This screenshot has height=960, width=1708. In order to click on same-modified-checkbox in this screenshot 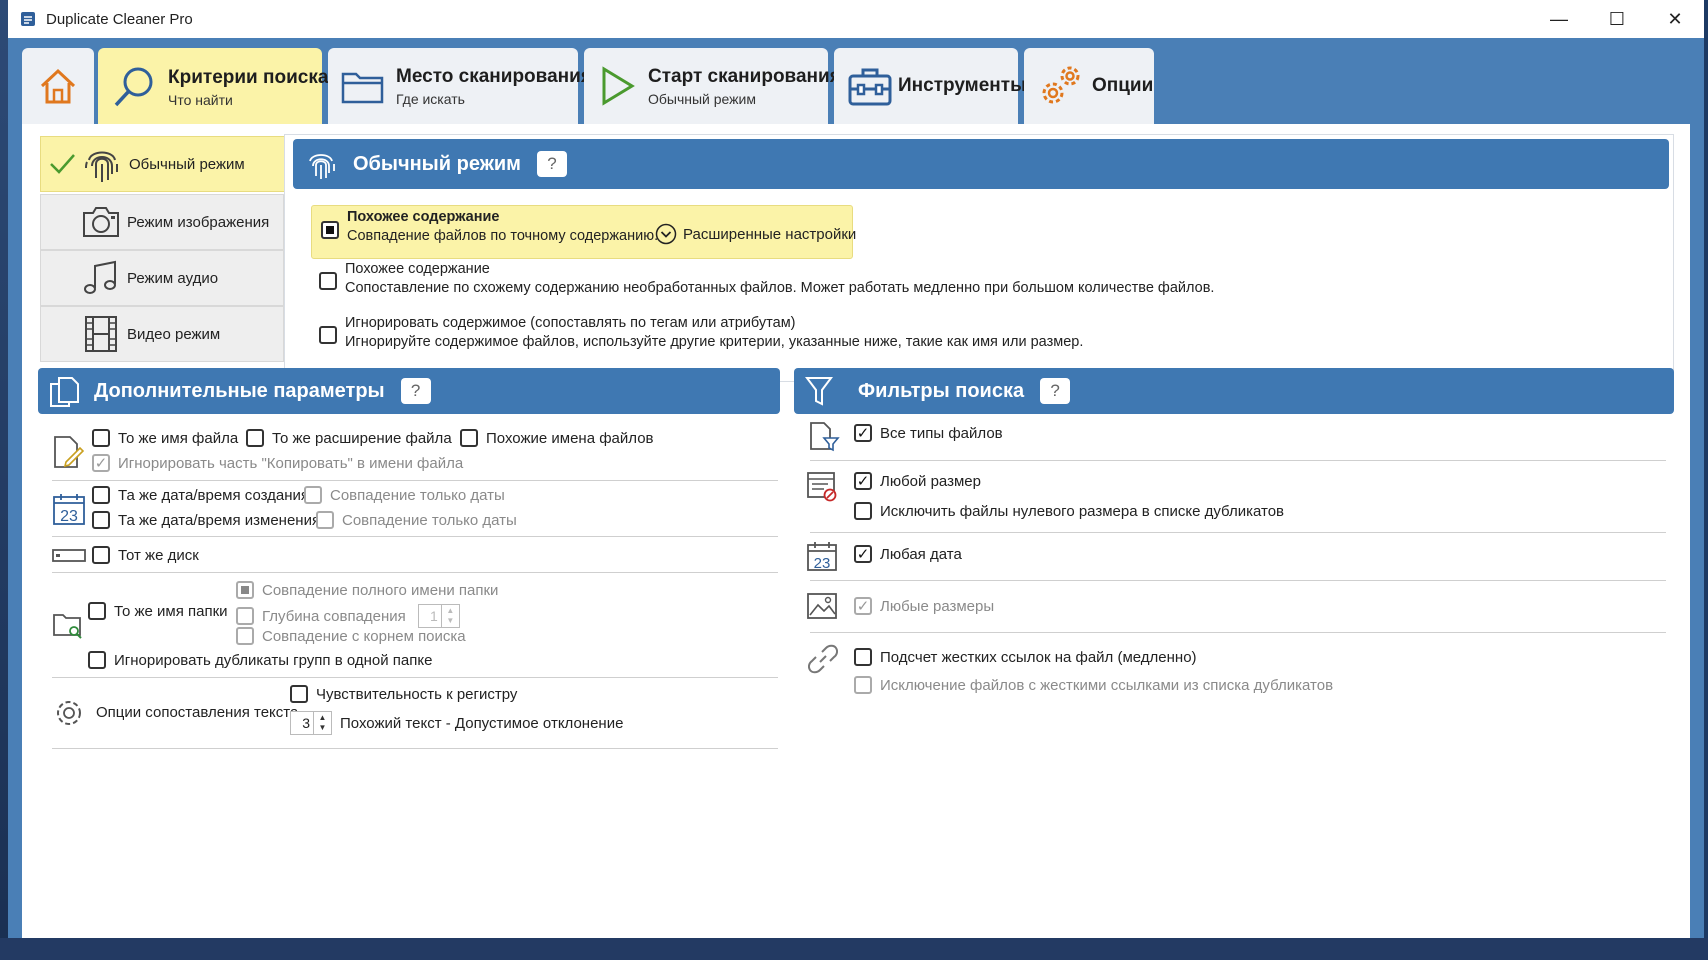, I will do `click(101, 520)`.